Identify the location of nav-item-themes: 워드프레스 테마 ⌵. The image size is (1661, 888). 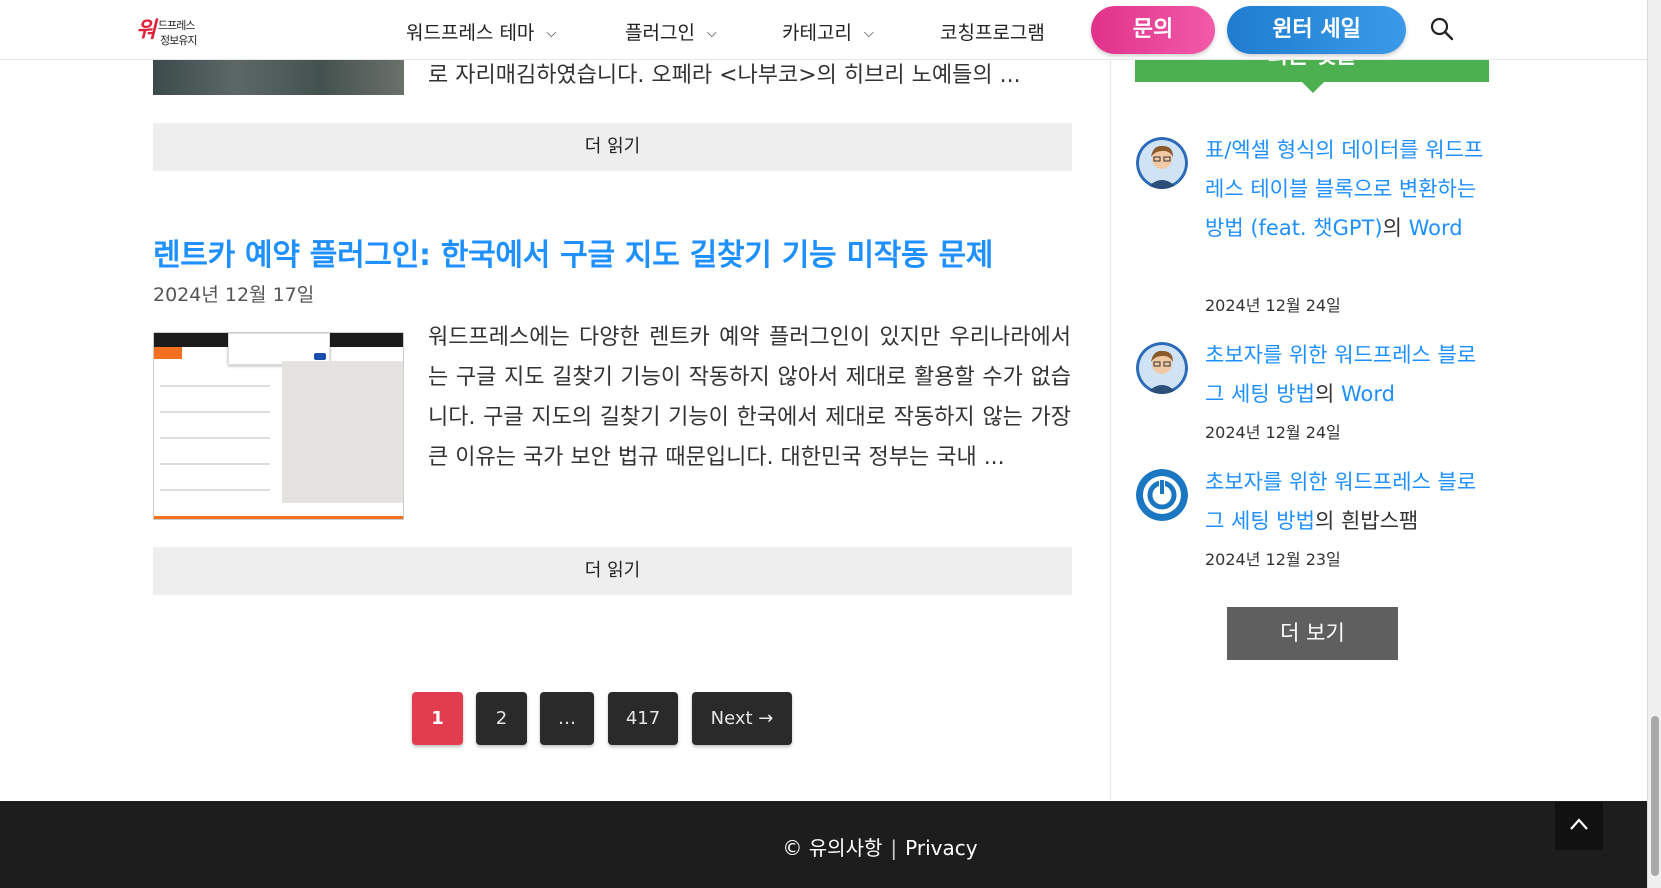
(481, 31).